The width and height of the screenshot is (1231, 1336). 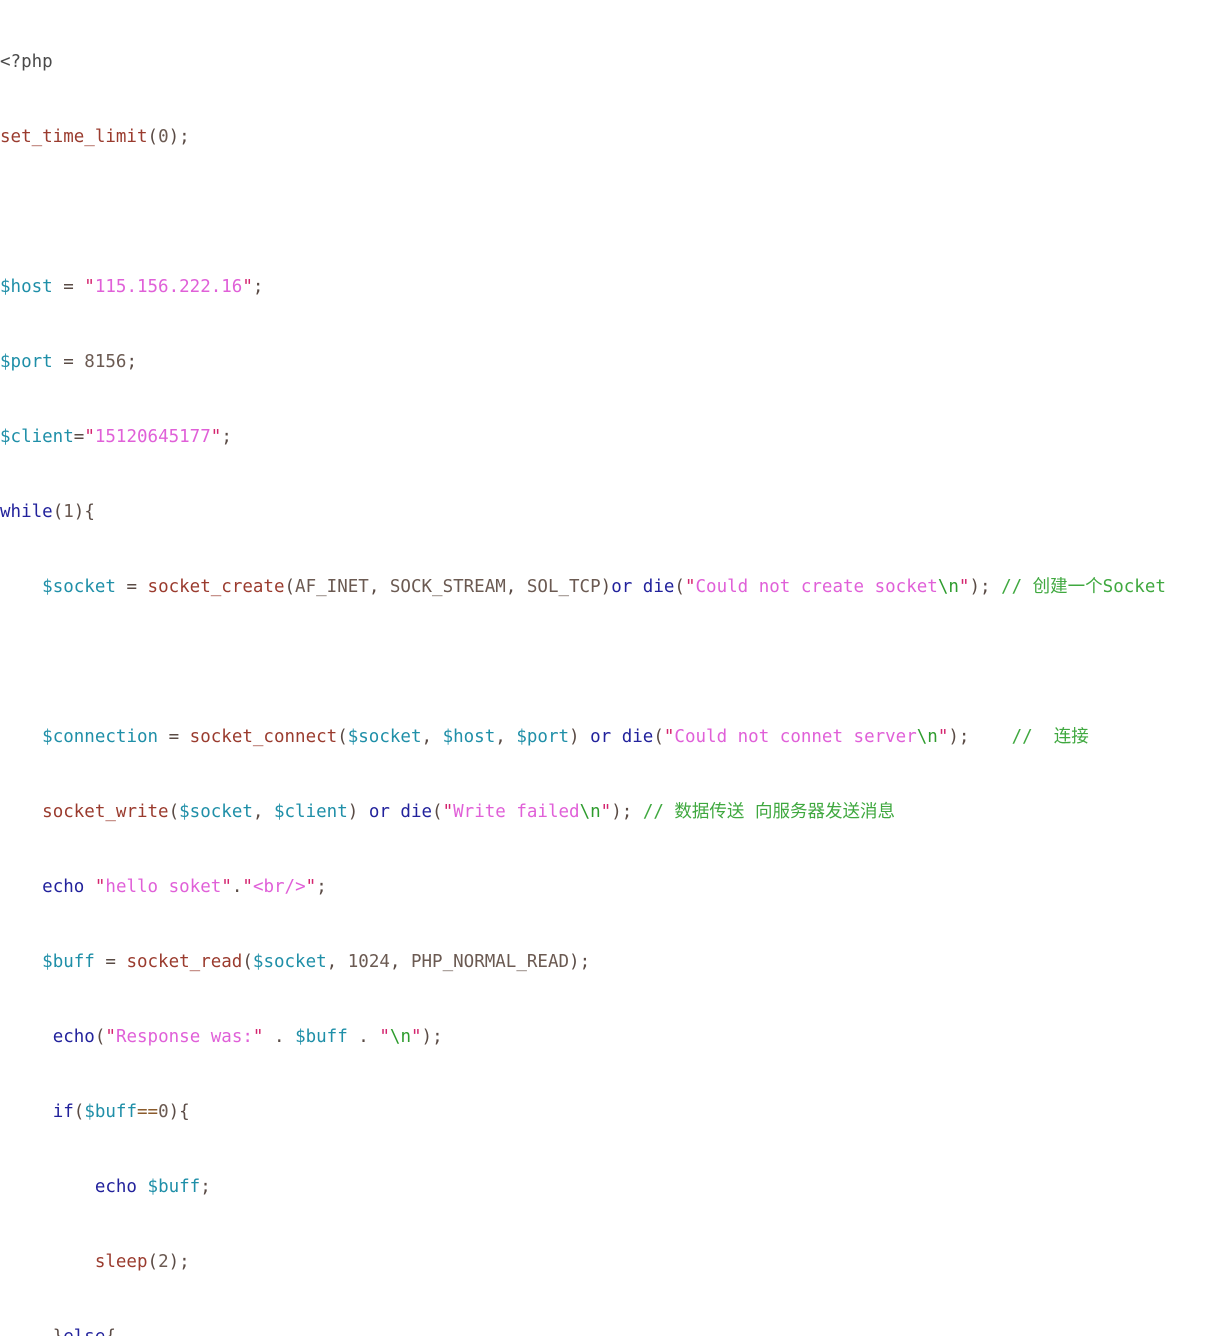 I want to click on keyword-while: while, so click(x=26, y=512).